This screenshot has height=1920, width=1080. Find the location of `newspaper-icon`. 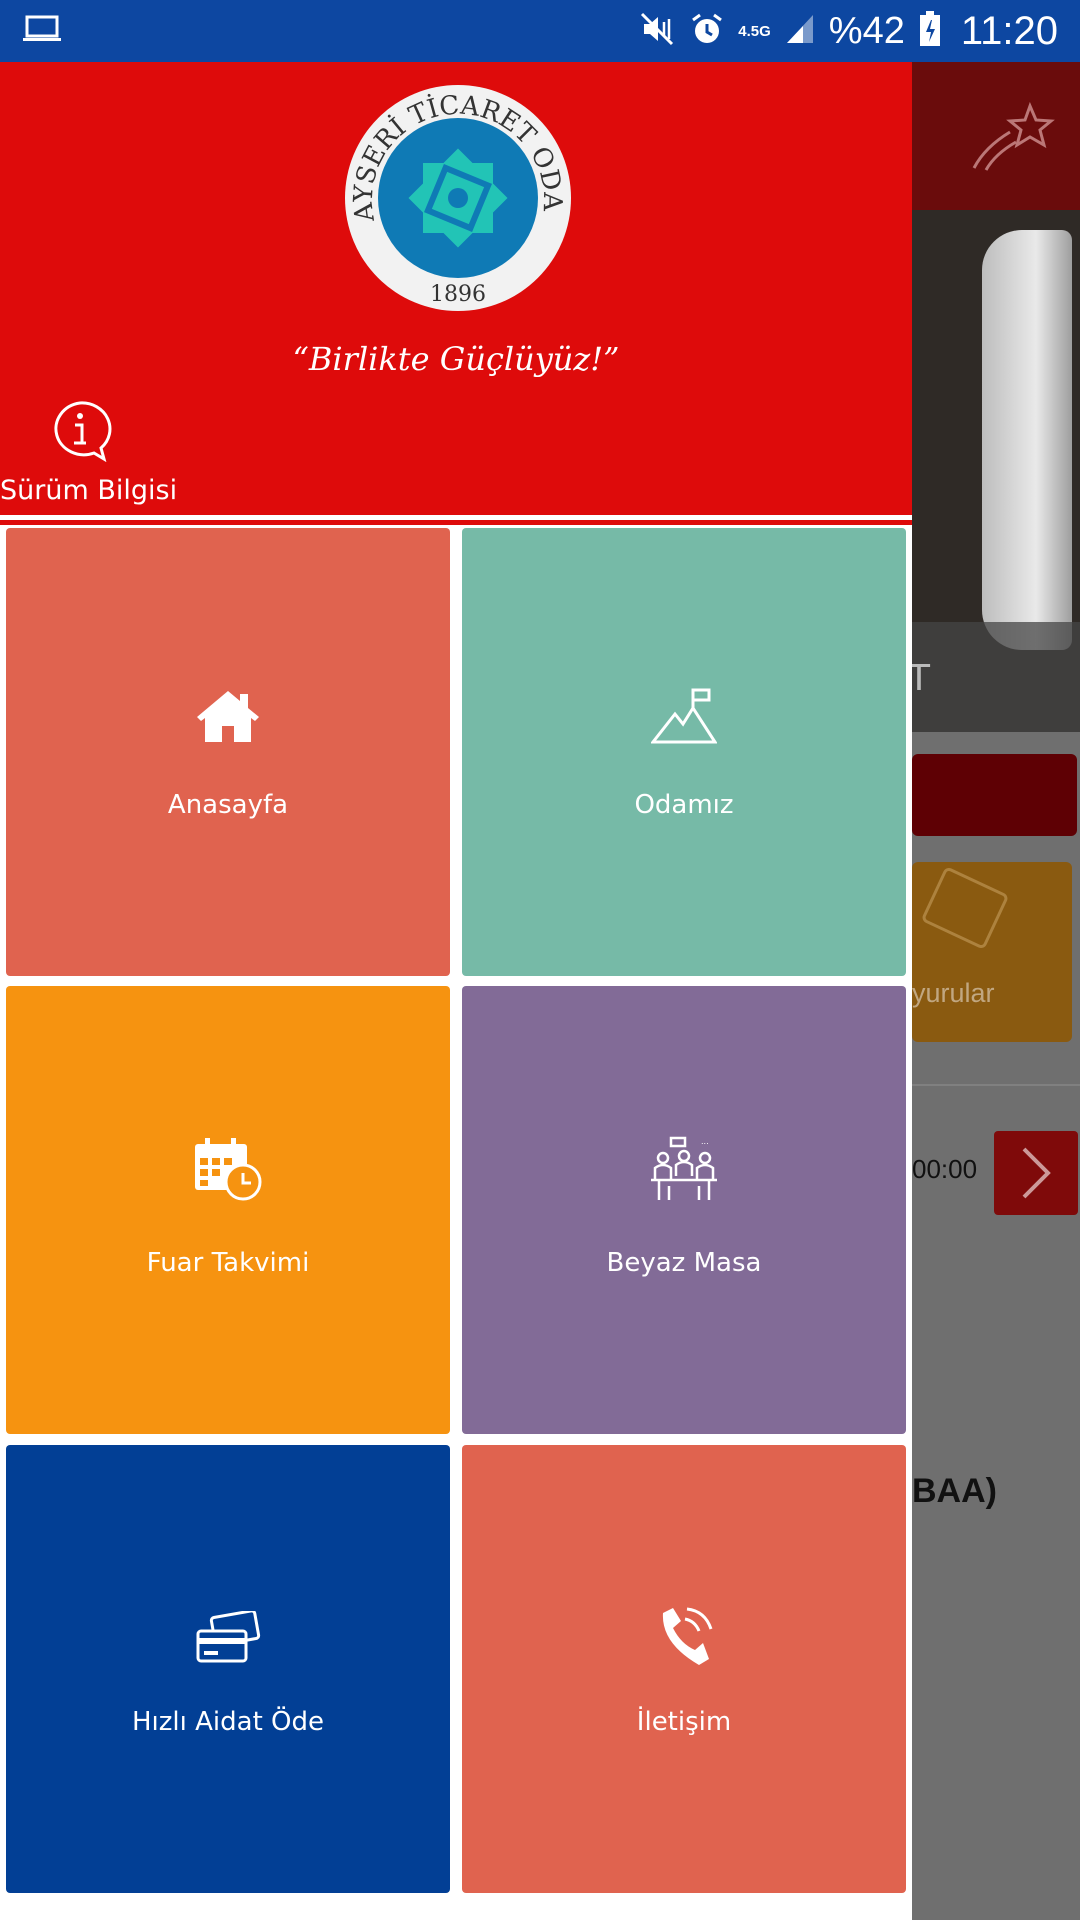

newspaper-icon is located at coordinates (965, 908).